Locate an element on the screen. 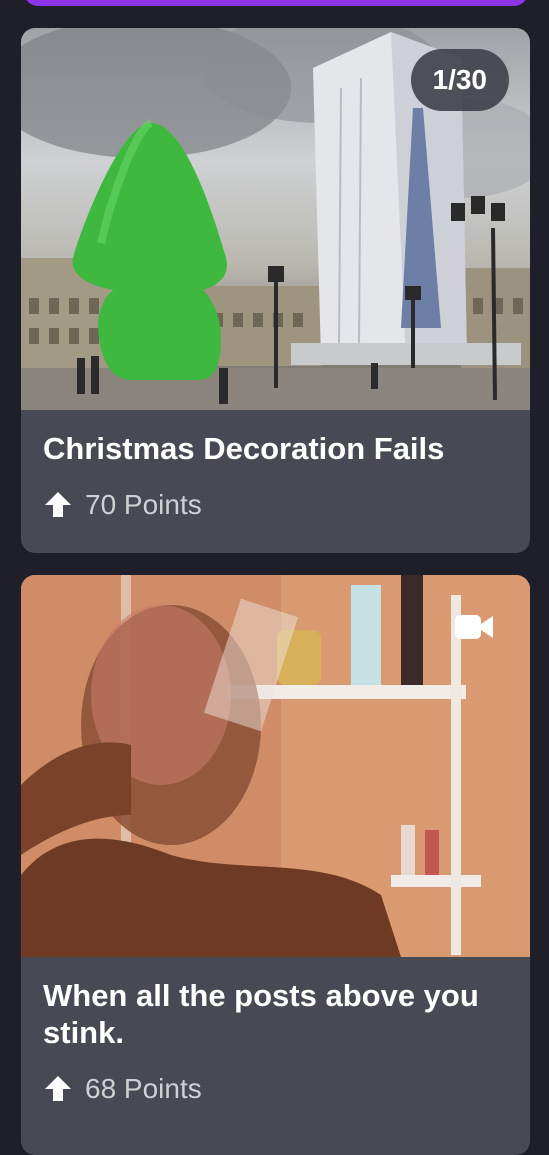  post-points: 68 Points is located at coordinates (275, 1089).